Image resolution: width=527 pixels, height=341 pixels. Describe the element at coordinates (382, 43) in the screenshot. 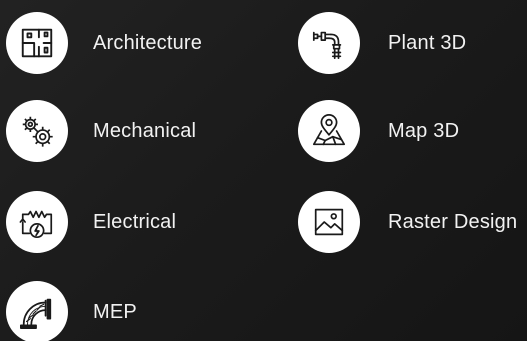

I see `toolset-plant-3d: Plant 3D` at that location.